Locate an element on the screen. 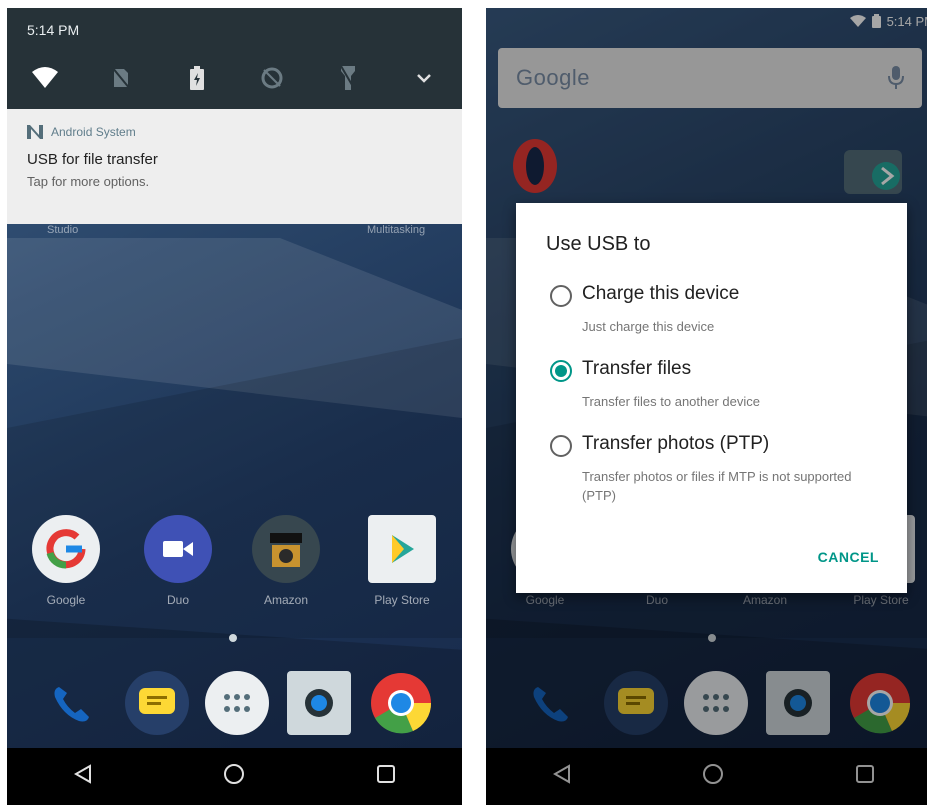 The width and height of the screenshot is (927, 809). recents-icon is located at coordinates (386, 776).